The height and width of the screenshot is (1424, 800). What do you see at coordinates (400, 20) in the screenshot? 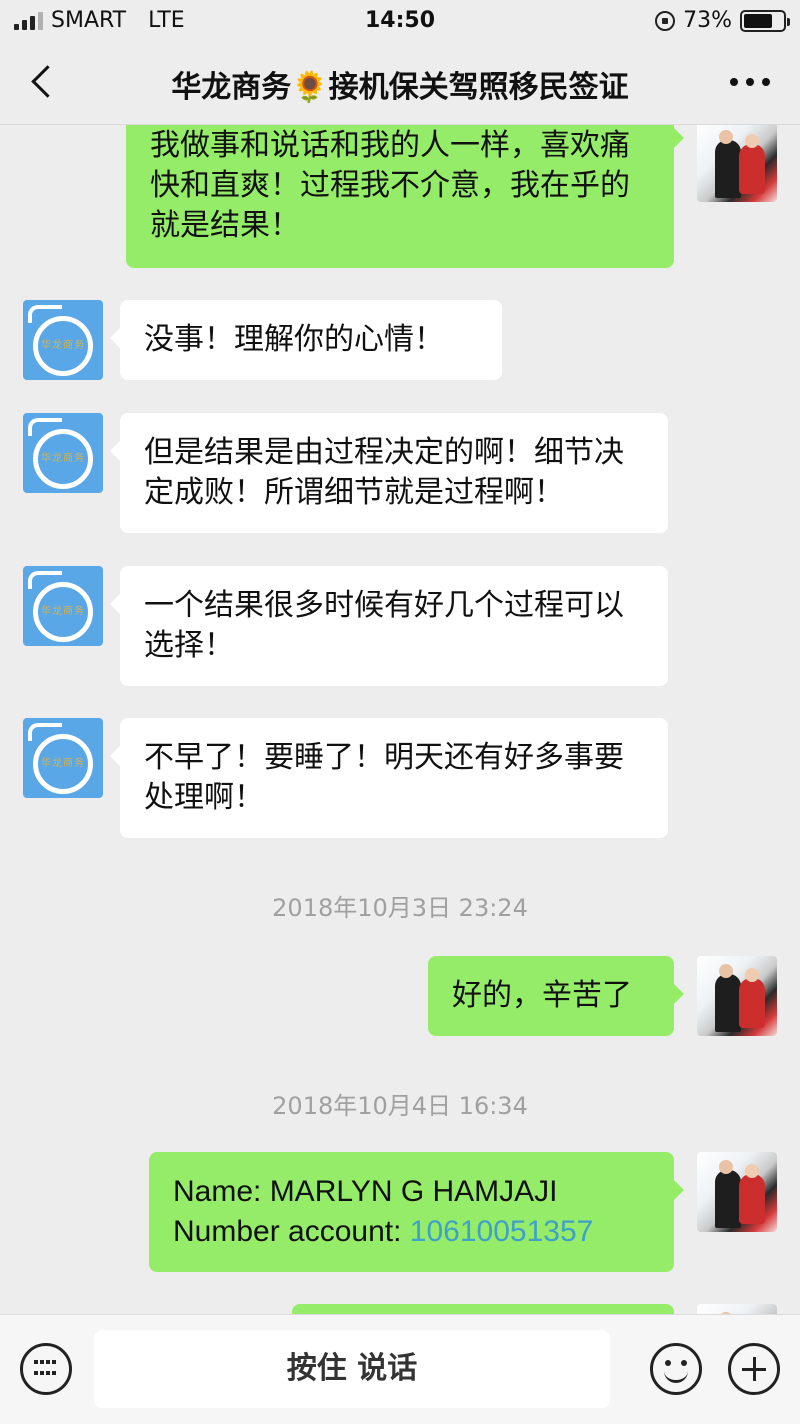
I see `status-bar: SMART LTE 14:50 73%` at bounding box center [400, 20].